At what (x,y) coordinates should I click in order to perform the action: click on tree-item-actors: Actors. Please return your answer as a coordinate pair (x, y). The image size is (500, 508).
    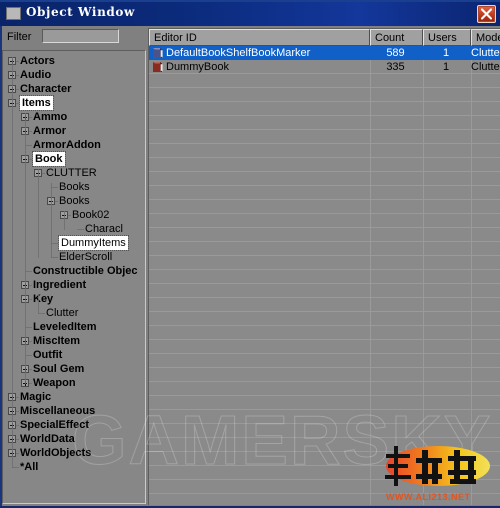
    Looking at the image, I should click on (74, 61).